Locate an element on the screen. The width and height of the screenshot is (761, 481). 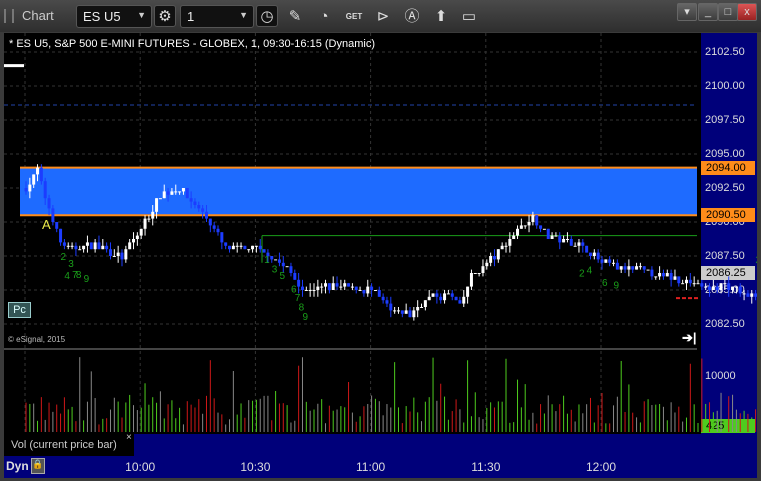
alert-icon: Ⓐ is located at coordinates (412, 17).